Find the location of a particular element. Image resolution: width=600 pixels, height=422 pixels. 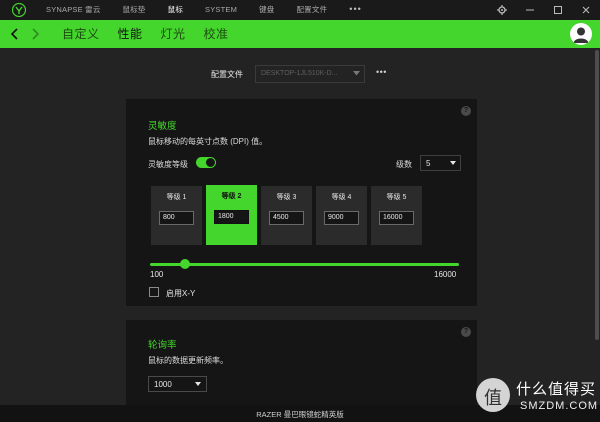

user-avatar is located at coordinates (581, 34).